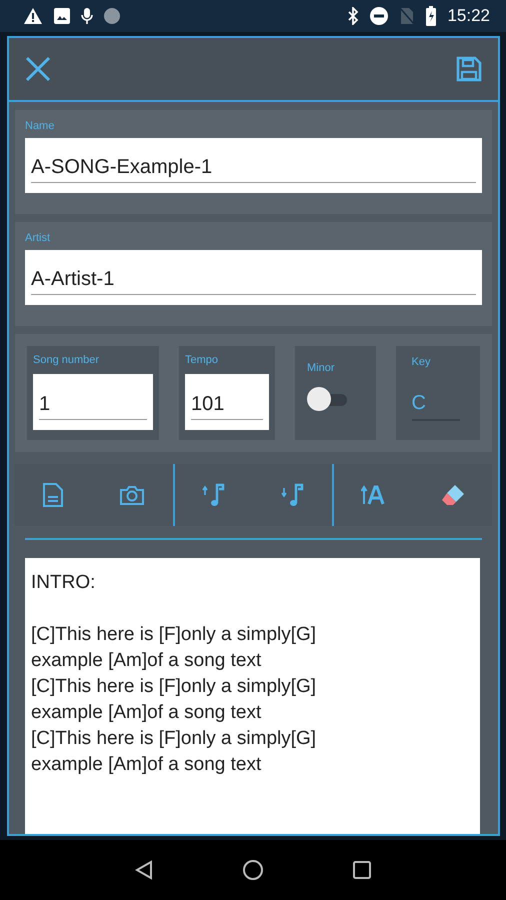 This screenshot has width=506, height=900. What do you see at coordinates (202, 360) in the screenshot?
I see `field-label: Tempo` at bounding box center [202, 360].